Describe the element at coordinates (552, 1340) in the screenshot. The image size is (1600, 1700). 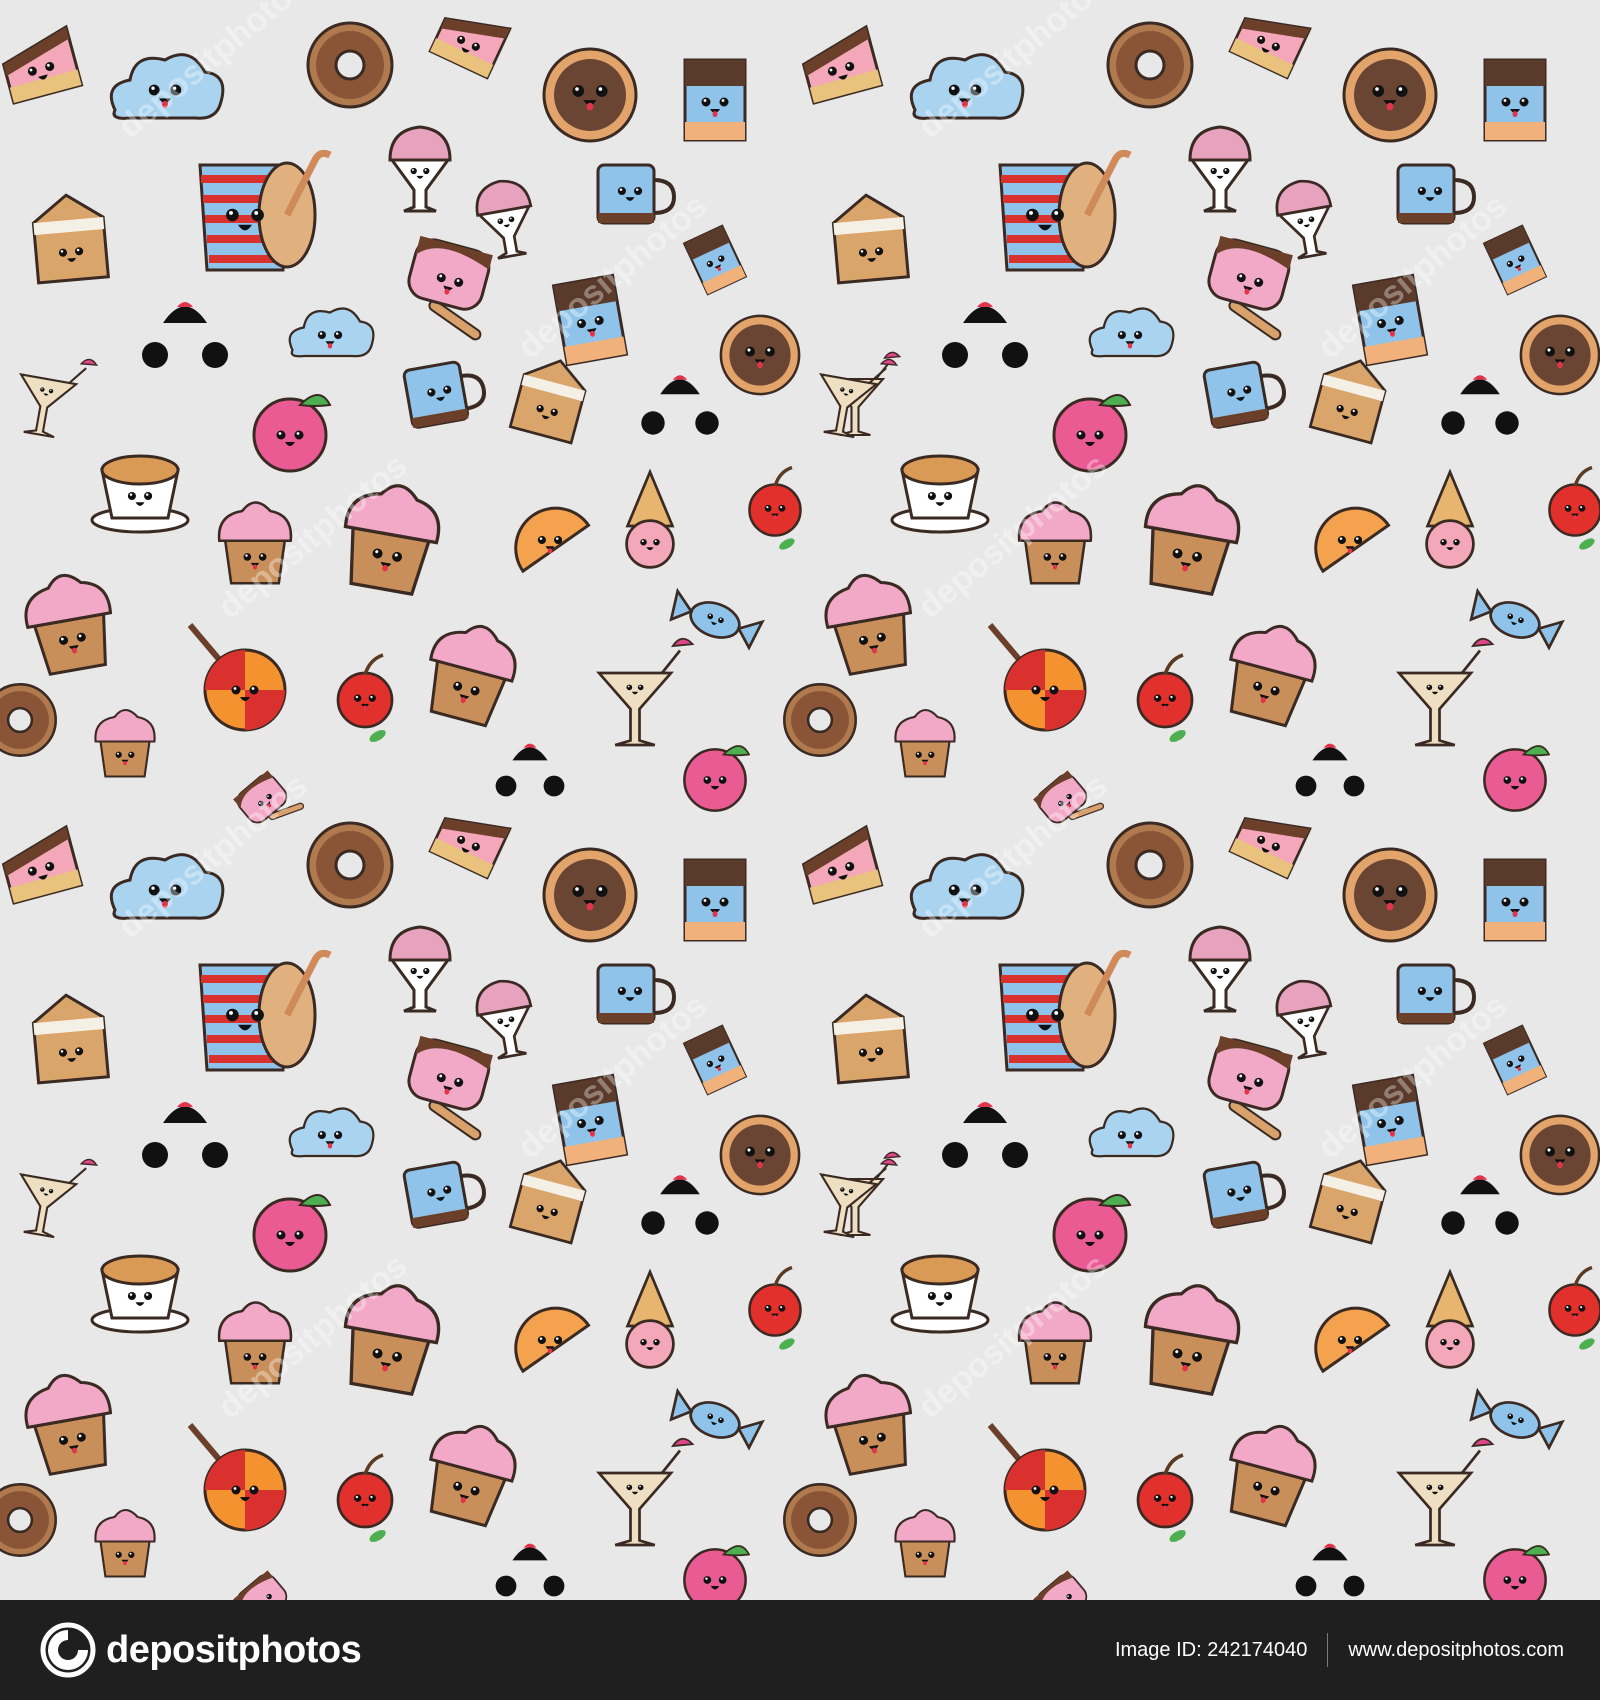
I see `pattern-item-orange-slice` at that location.